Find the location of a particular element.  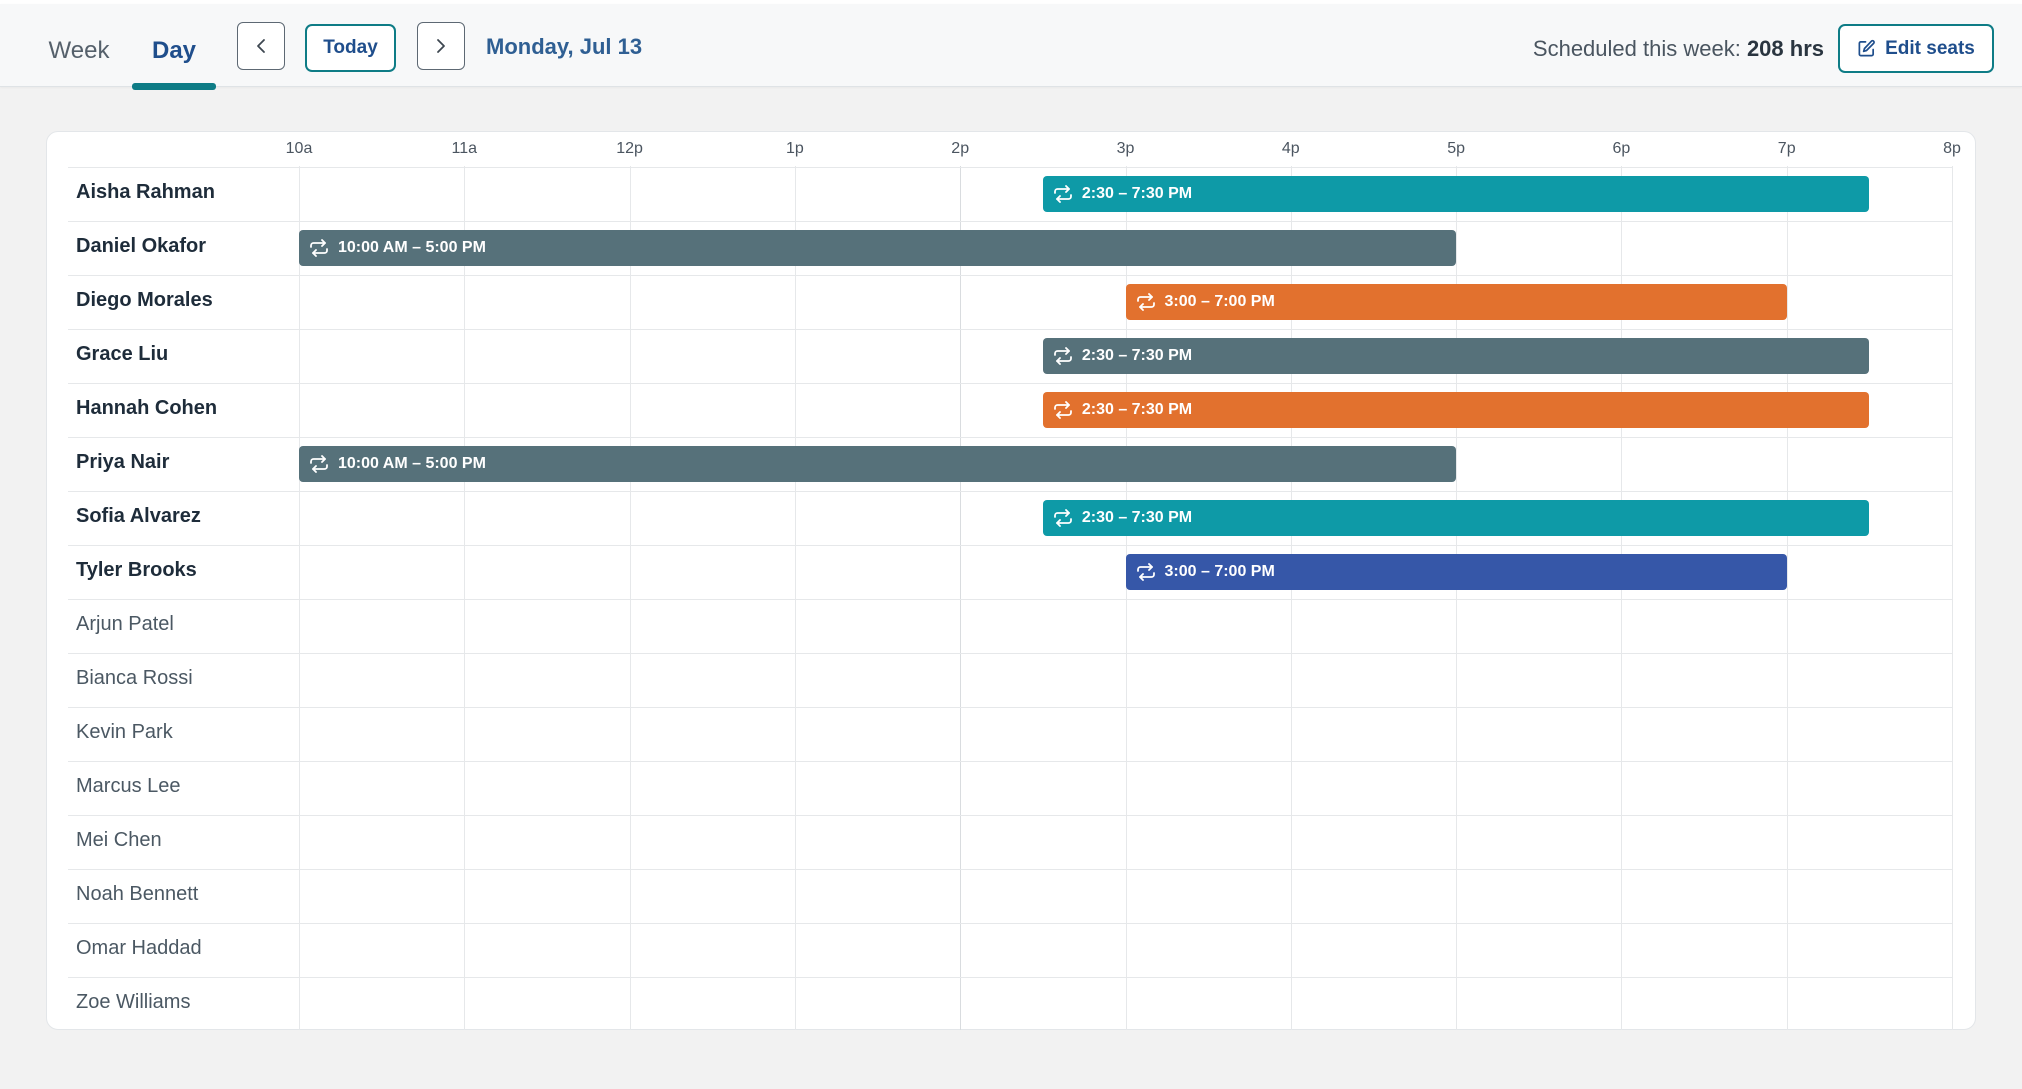

staff-name: Hannah Cohen is located at coordinates (147, 408).